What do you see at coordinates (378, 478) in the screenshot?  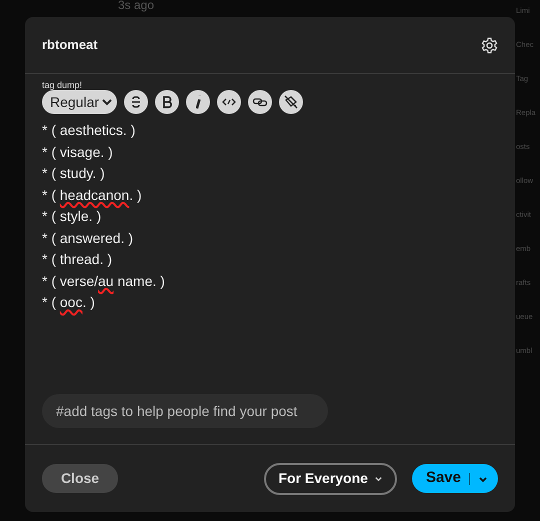 I see `chevron-icon` at bounding box center [378, 478].